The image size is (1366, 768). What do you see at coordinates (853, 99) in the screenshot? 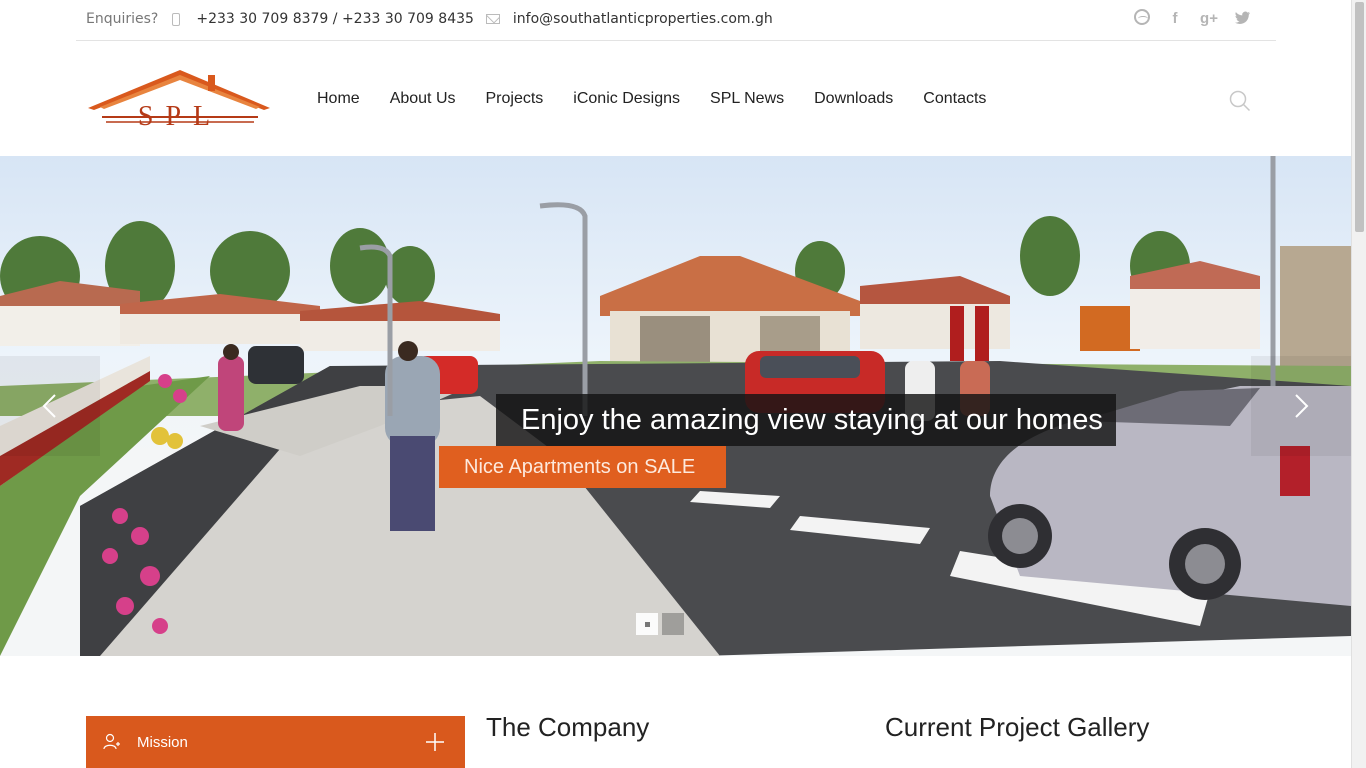
I see `nav-downloads: Downloads` at bounding box center [853, 99].